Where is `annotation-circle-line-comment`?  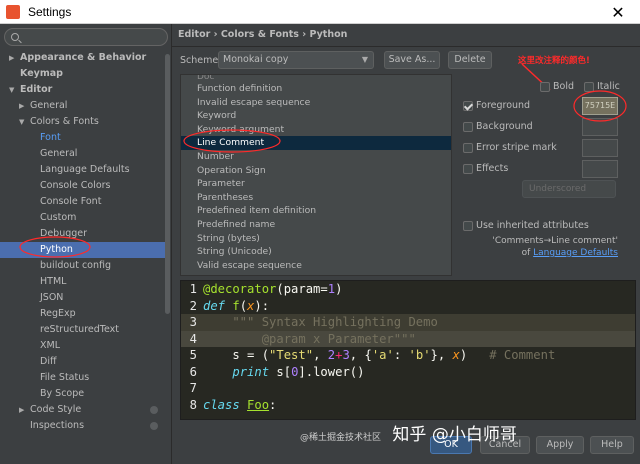 annotation-circle-line-comment is located at coordinates (232, 141).